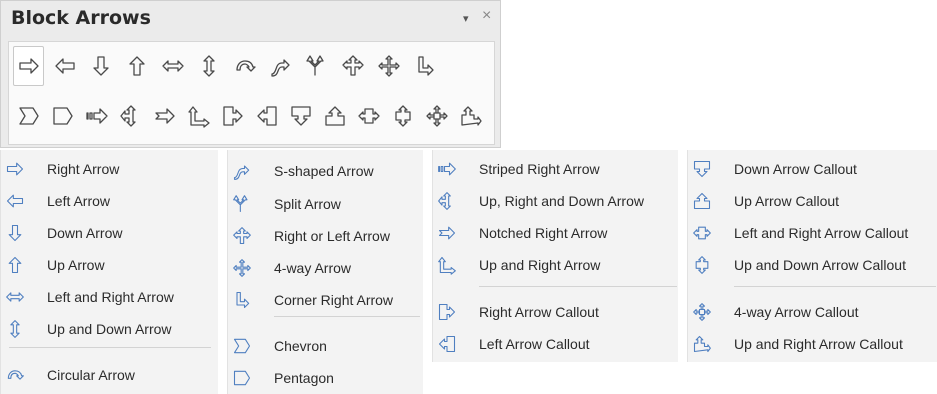  Describe the element at coordinates (109, 169) in the screenshot. I see `menu-item-right-arrow: Right Arrow` at that location.